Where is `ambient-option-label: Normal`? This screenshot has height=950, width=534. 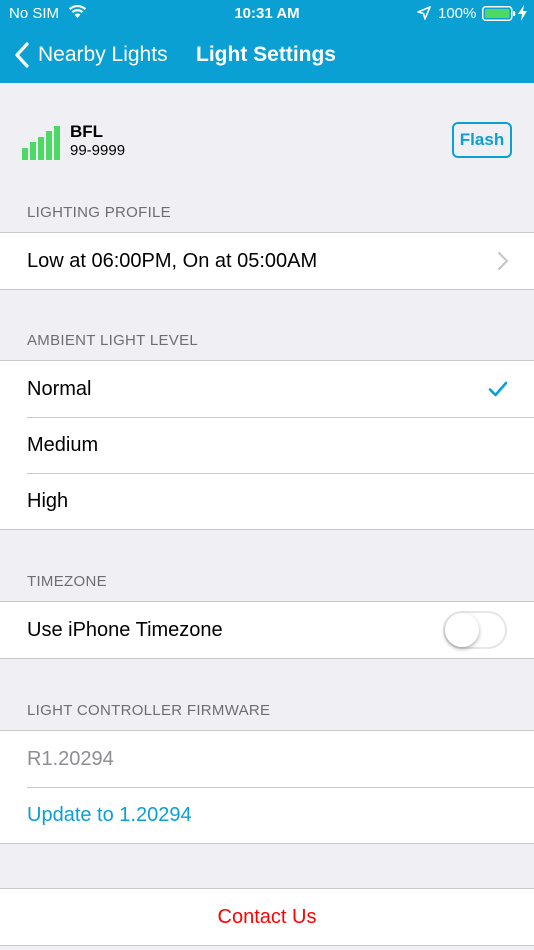
ambient-option-label: Normal is located at coordinates (59, 389).